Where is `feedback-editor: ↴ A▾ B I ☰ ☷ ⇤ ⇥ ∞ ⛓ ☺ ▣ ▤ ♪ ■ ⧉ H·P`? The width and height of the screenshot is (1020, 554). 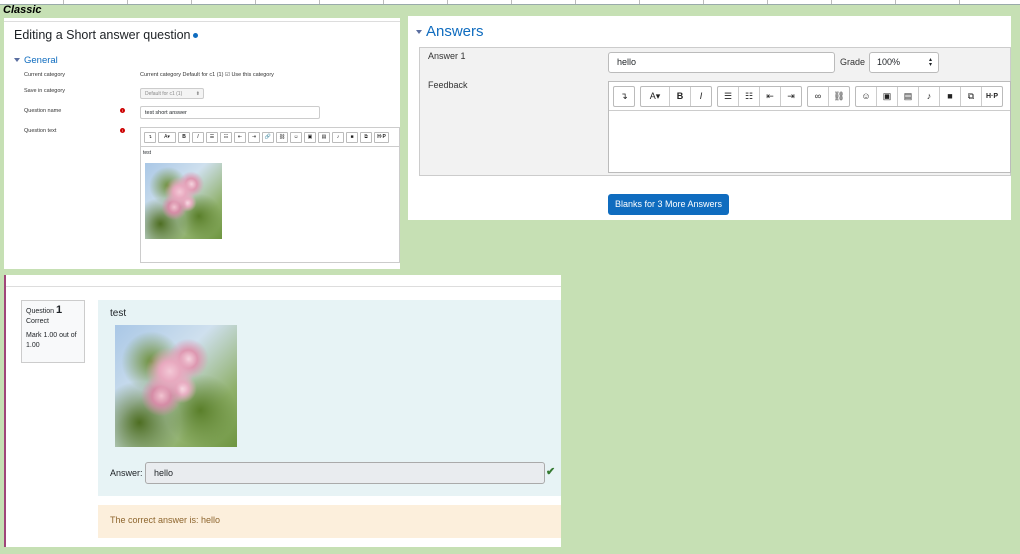
feedback-editor: ↴ A▾ B I ☰ ☷ ⇤ ⇥ ∞ ⛓ ☺ ▣ ▤ ♪ ■ ⧉ H·P is located at coordinates (809, 127).